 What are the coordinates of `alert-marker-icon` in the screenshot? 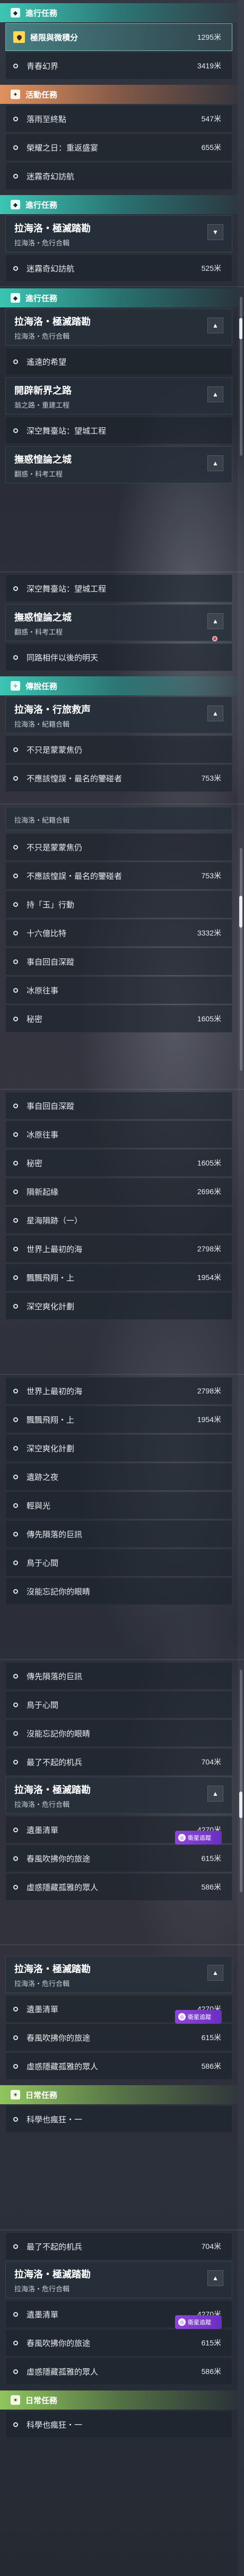 It's located at (215, 638).